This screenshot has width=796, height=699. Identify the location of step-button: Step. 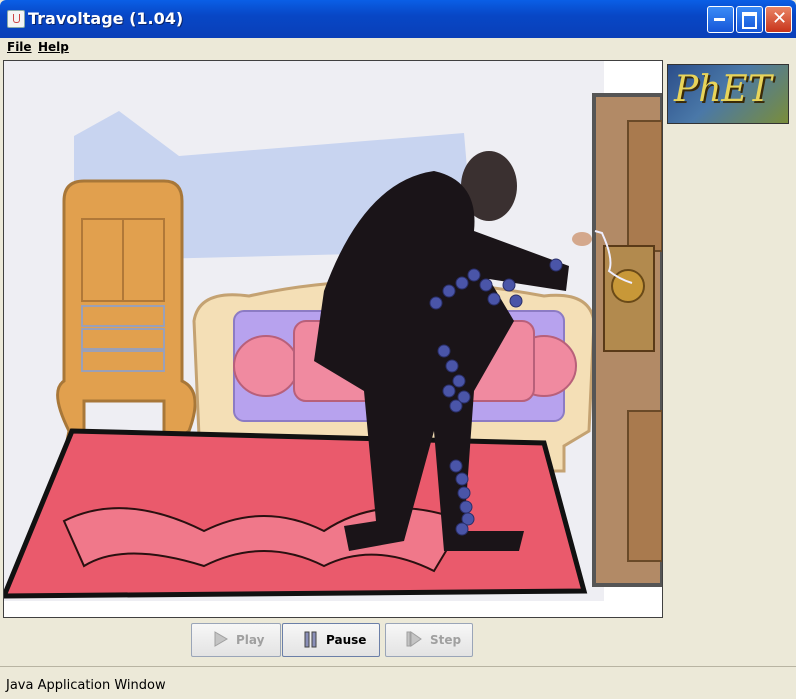
(429, 640).